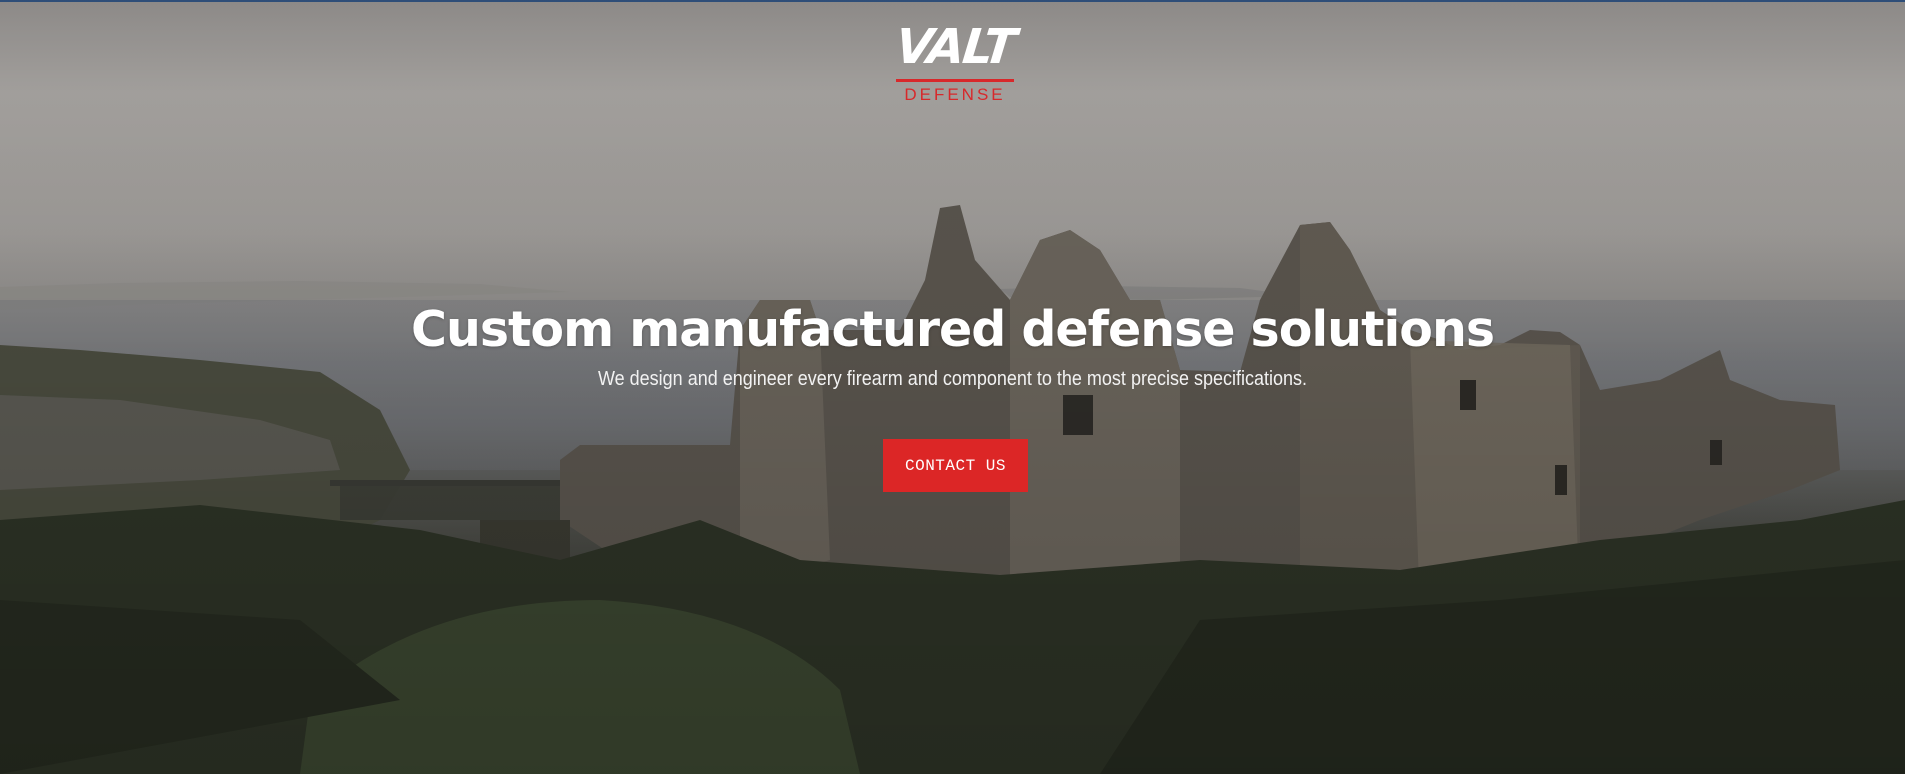 The height and width of the screenshot is (774, 1905). Describe the element at coordinates (955, 47) in the screenshot. I see `logo-wordmark: VALT` at that location.